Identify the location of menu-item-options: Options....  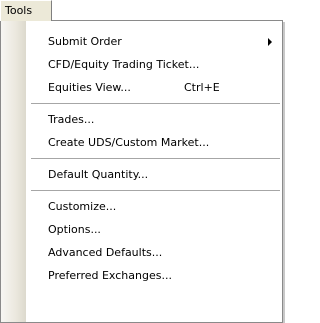
(141, 229).